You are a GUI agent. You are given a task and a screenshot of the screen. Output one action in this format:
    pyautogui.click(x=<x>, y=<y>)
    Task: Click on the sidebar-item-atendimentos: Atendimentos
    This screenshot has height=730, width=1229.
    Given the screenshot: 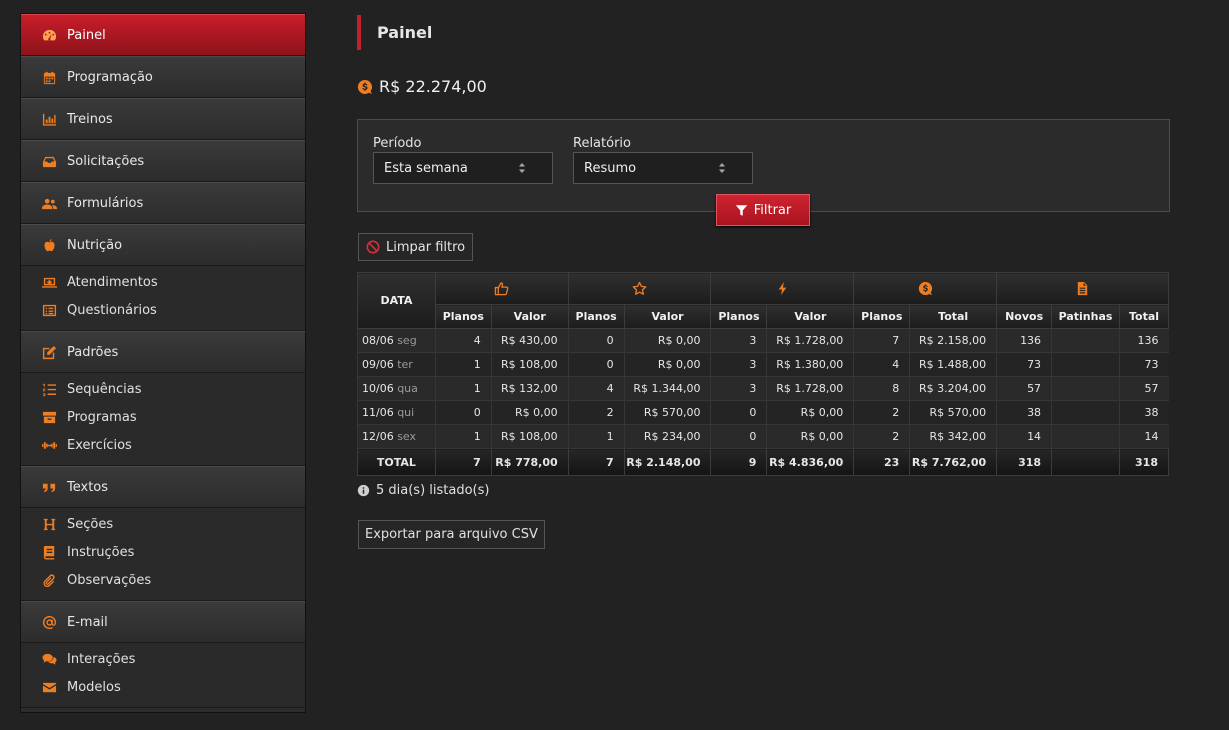 What is the action you would take?
    pyautogui.click(x=163, y=282)
    